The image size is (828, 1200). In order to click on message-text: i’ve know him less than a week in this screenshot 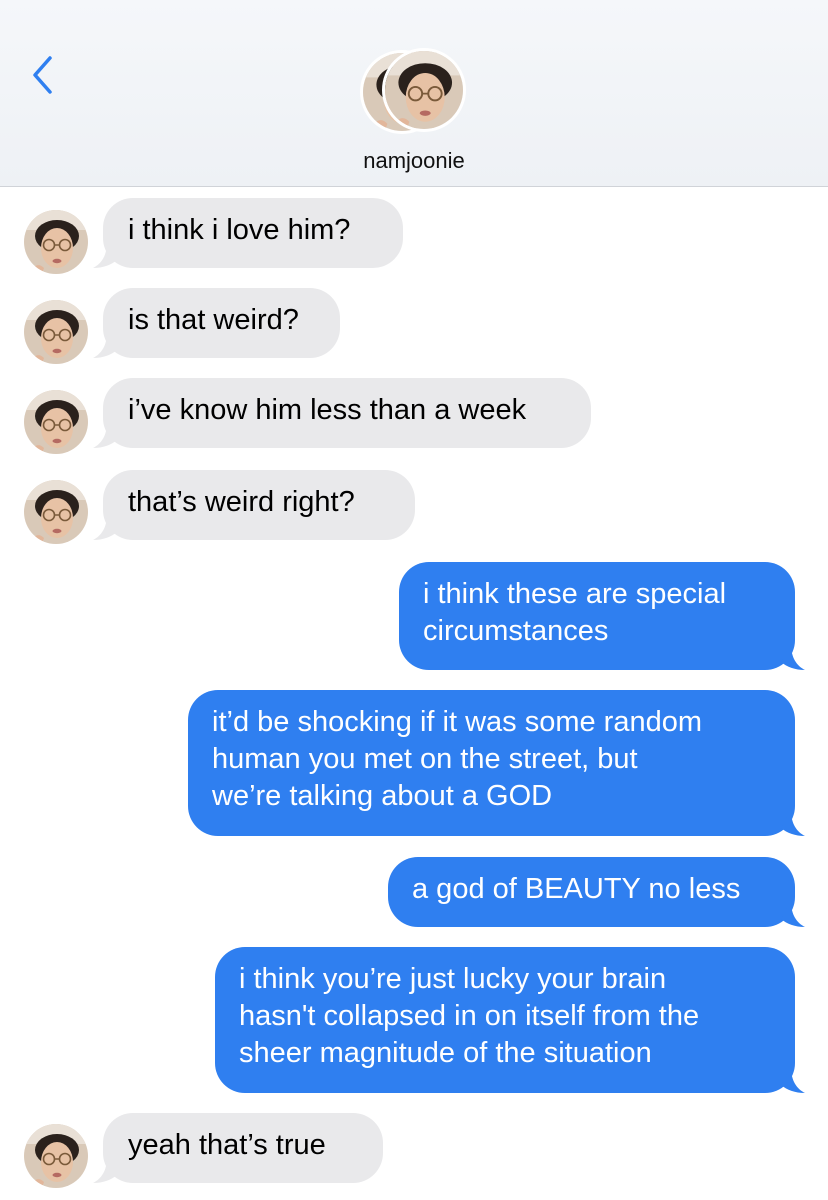, I will do `click(327, 410)`.